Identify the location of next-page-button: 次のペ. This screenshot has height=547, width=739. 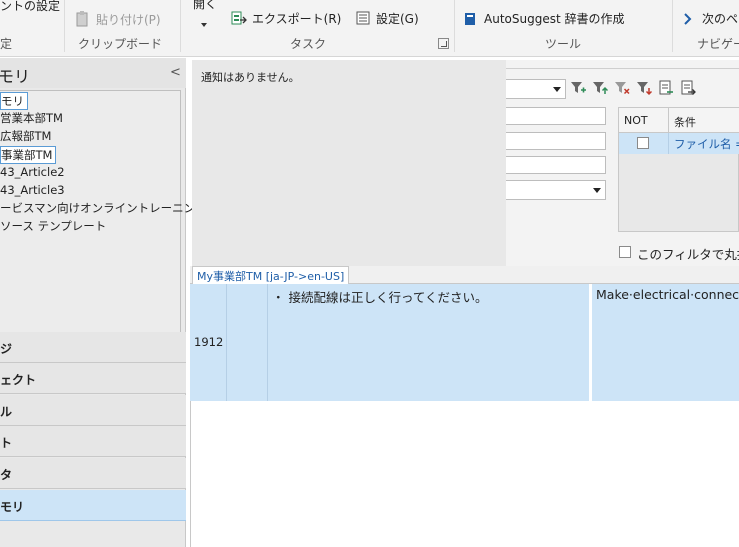
(720, 18).